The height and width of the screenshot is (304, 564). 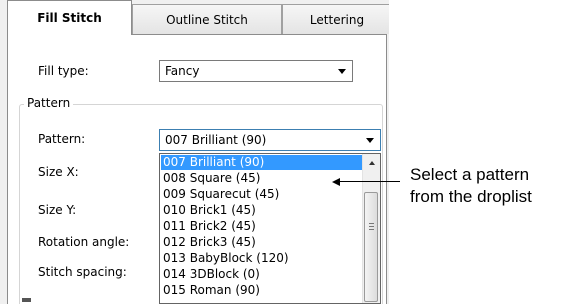 I want to click on pattern-group-title: Pattern, so click(x=49, y=103).